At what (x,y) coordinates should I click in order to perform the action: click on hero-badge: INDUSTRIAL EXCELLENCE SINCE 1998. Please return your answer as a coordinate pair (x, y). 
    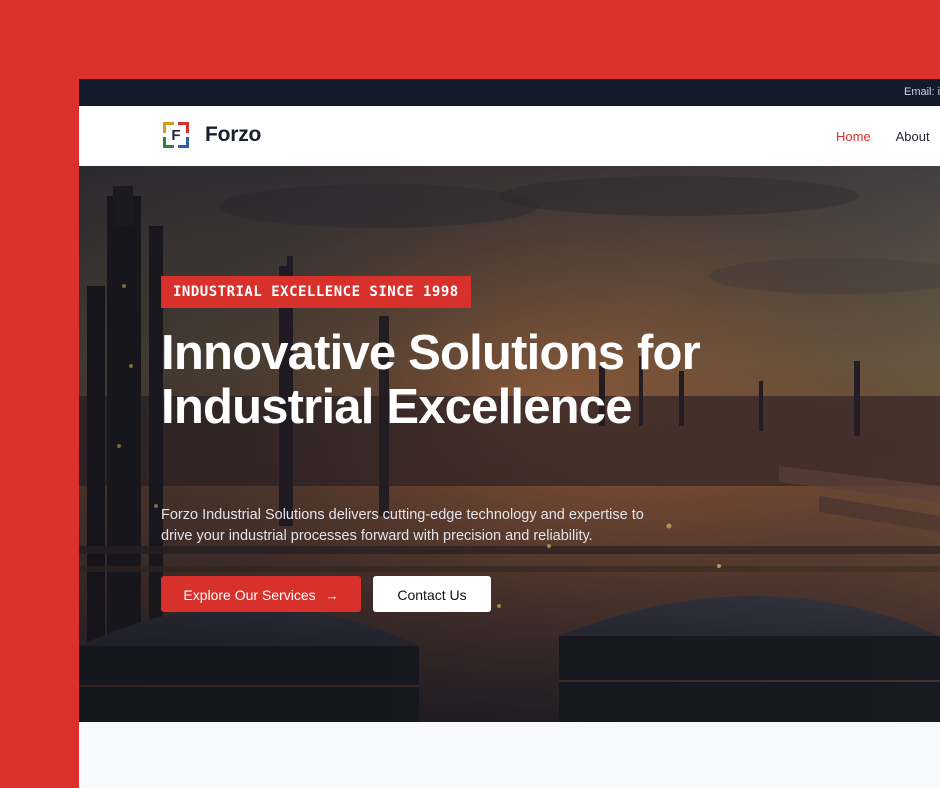
    Looking at the image, I should click on (316, 292).